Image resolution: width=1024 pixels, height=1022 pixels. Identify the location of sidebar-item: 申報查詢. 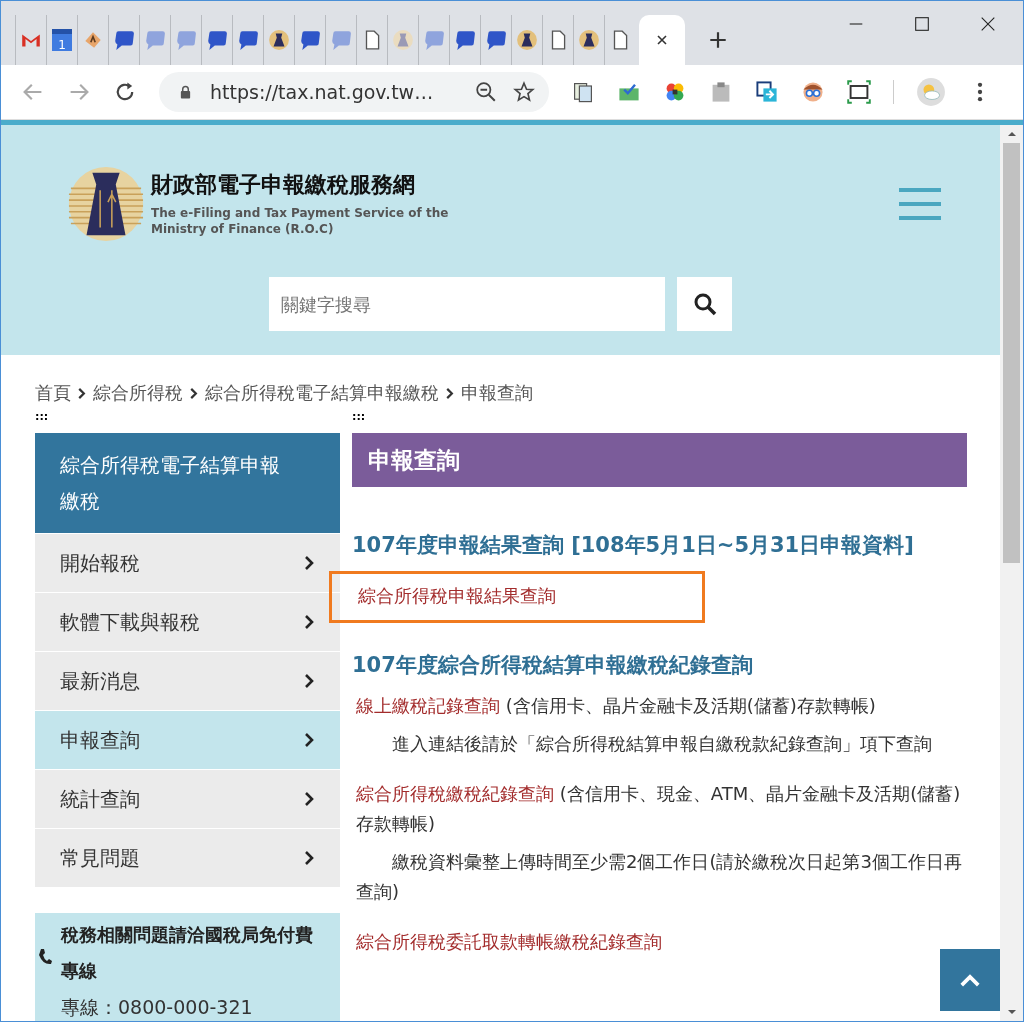
(187, 739).